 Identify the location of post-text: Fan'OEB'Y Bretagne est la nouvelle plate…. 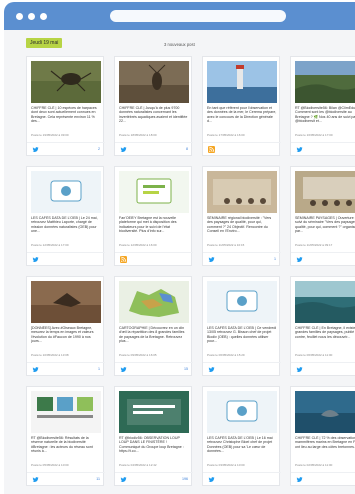
(148, 224).